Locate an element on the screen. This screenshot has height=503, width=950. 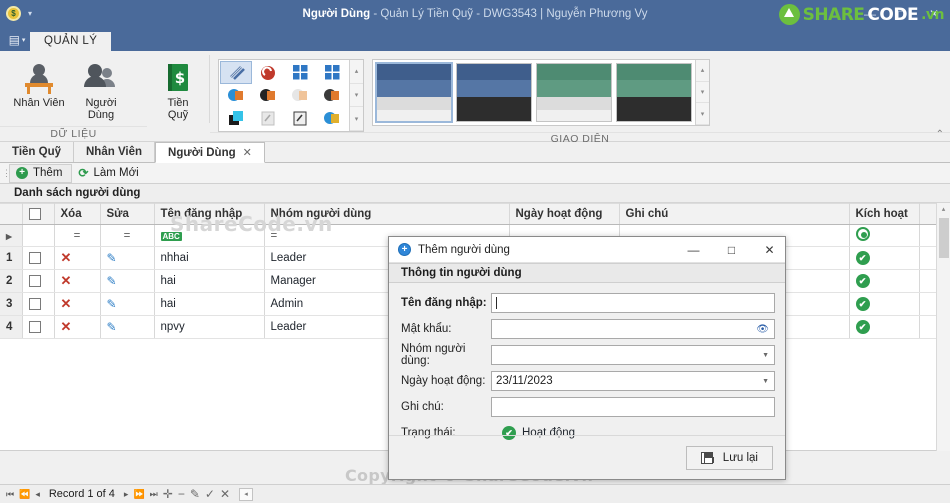
skin-gallery-more-icon: ▾ is located at coordinates (356, 119).